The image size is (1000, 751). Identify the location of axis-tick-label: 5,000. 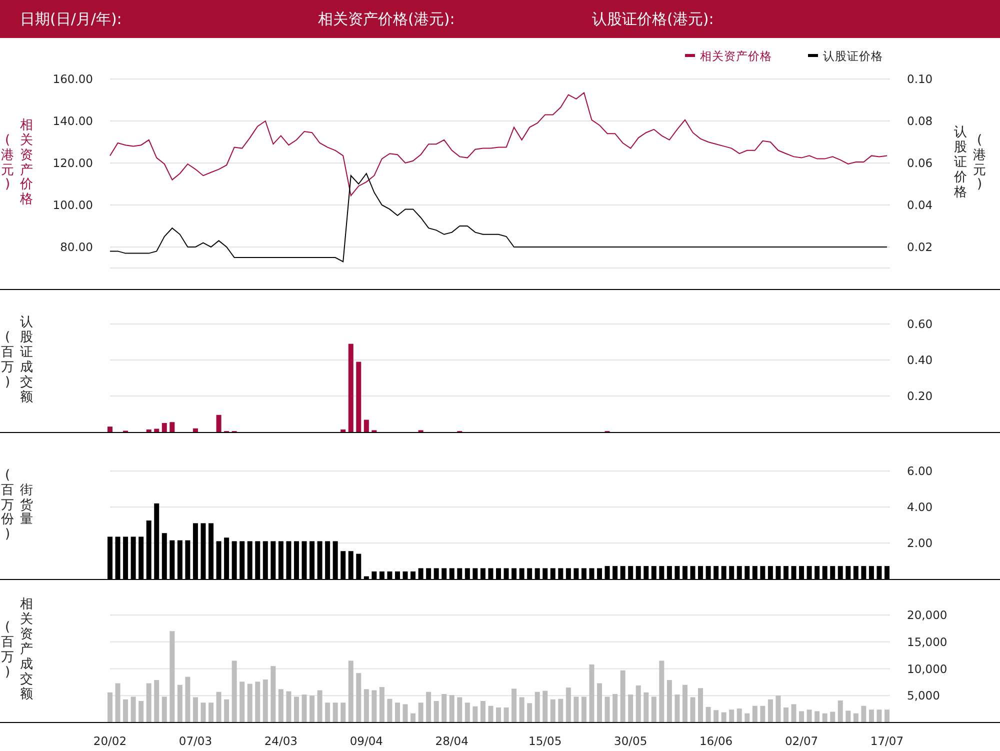
(923, 695).